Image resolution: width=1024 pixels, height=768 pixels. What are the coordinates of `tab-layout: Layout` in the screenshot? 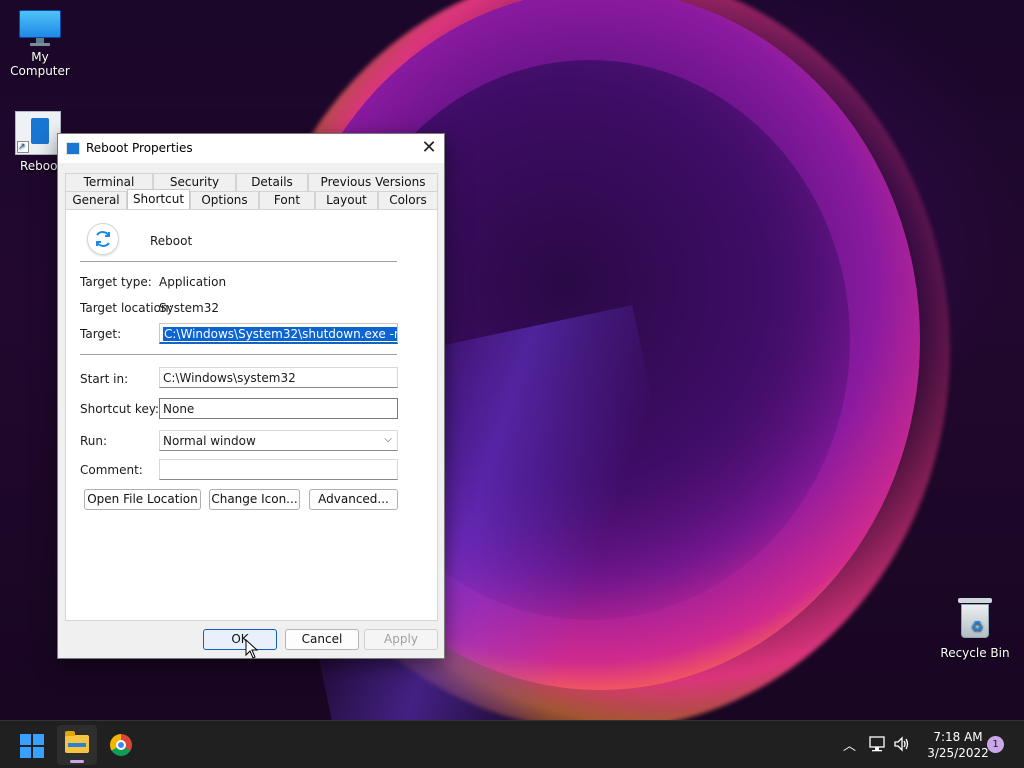 It's located at (346, 200).